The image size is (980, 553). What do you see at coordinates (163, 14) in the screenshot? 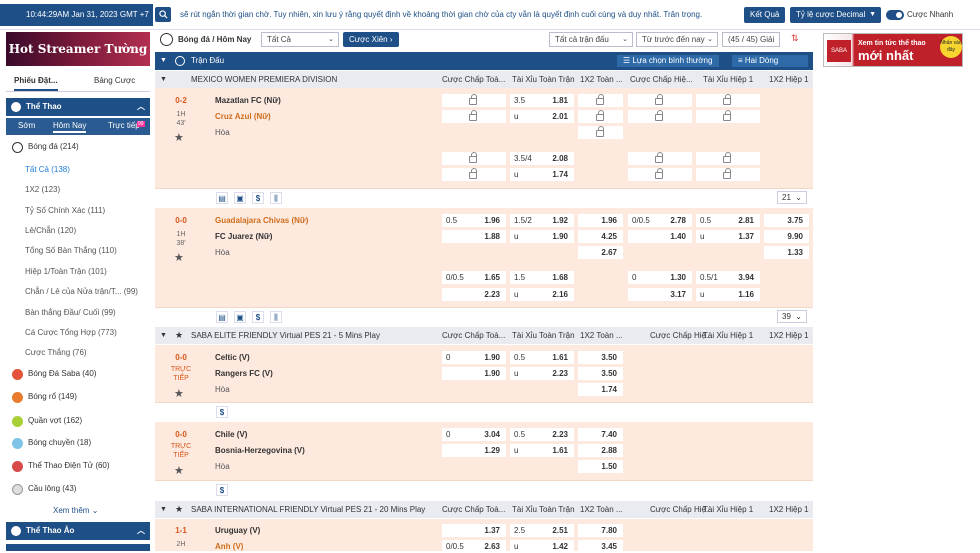
I see `search-button` at bounding box center [163, 14].